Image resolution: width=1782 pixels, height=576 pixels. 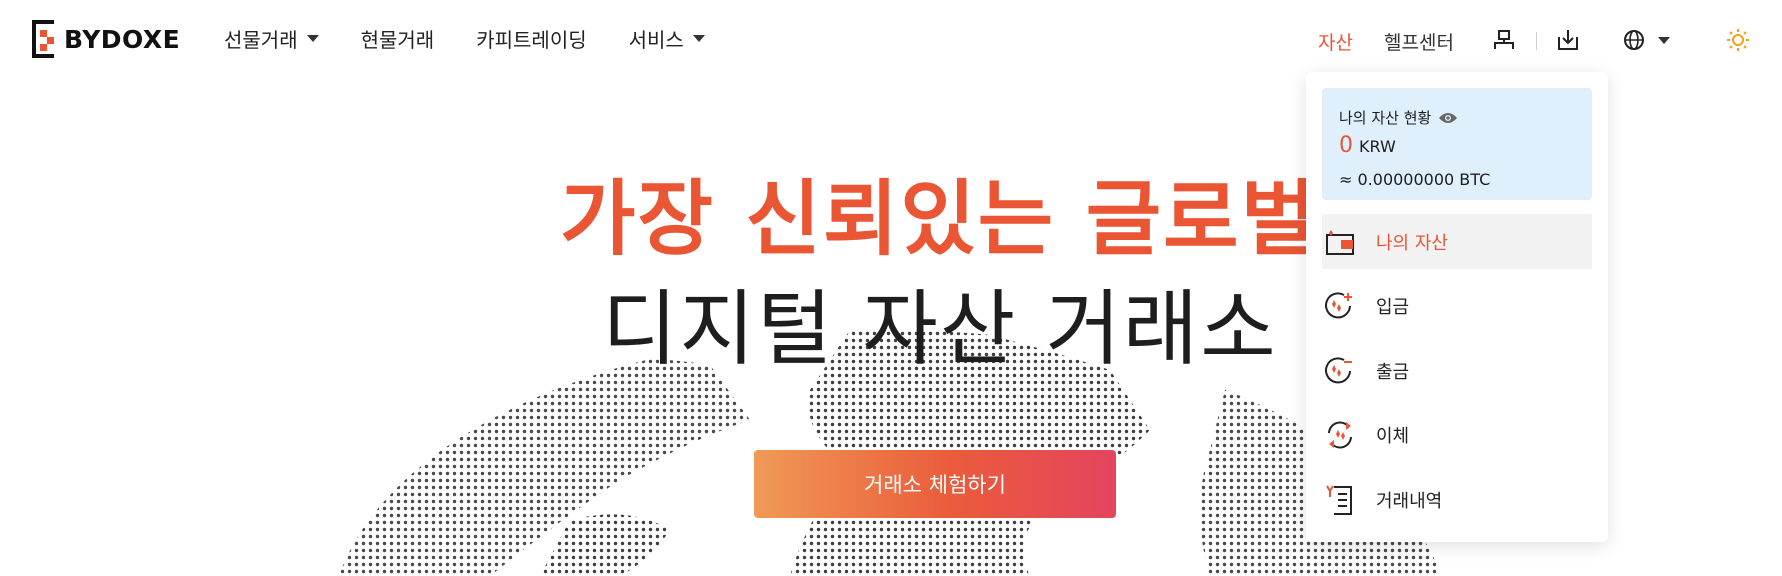 What do you see at coordinates (1568, 40) in the screenshot?
I see `download-icon` at bounding box center [1568, 40].